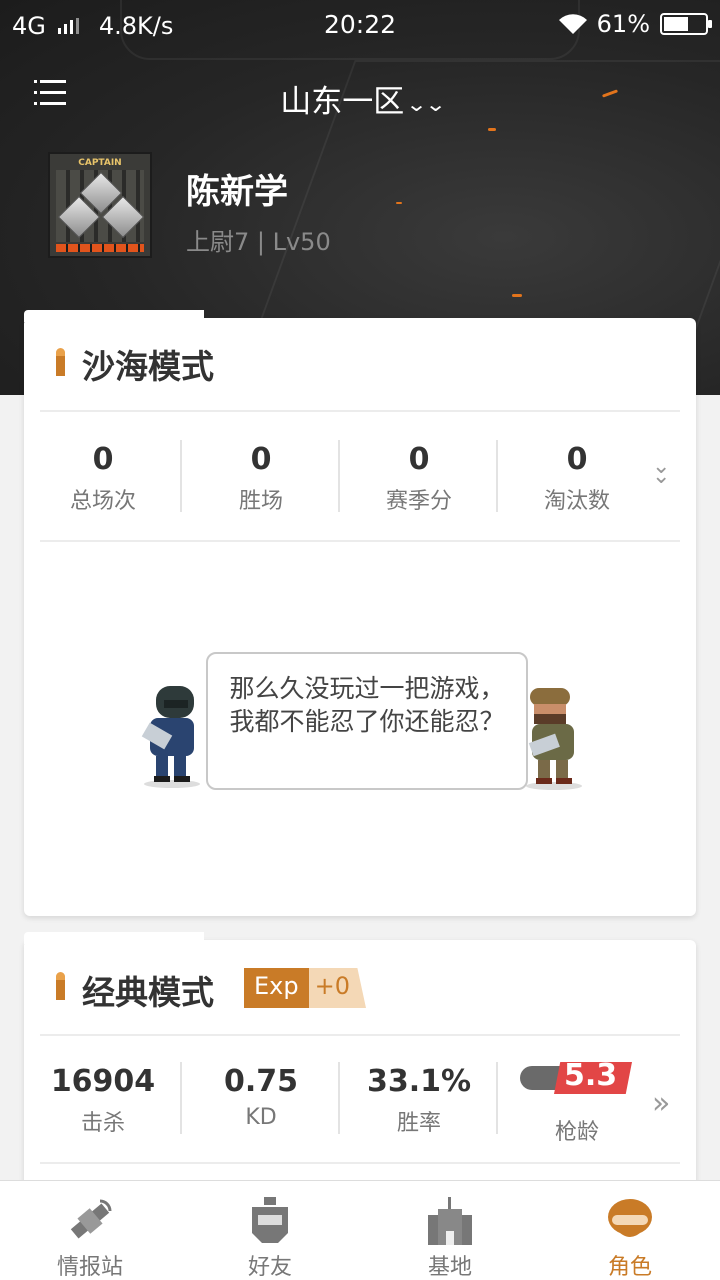  I want to click on sand-mode-title: 沙海模式, so click(148, 366).